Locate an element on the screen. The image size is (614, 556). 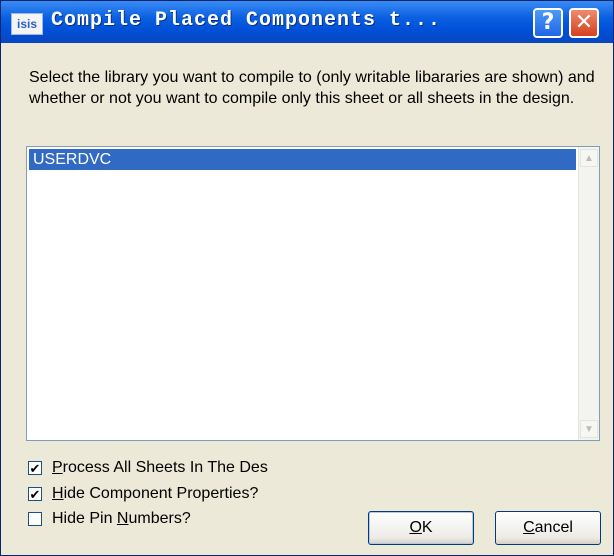
process-all-sheets-checkbox: ✔ Process All Sheets In The Des is located at coordinates (148, 468).